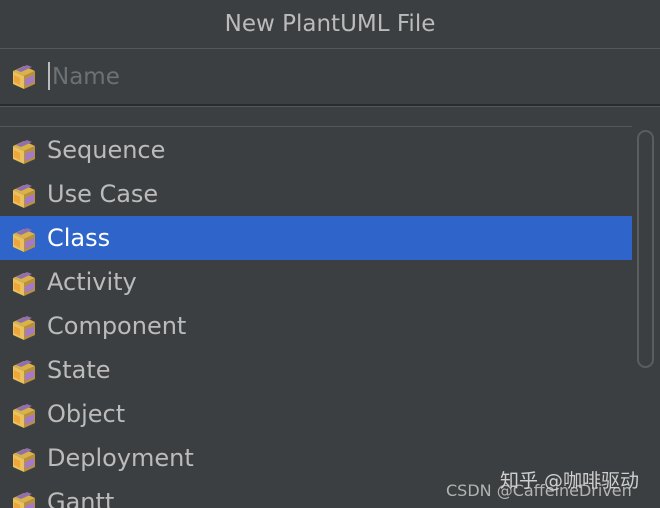 Image resolution: width=660 pixels, height=508 pixels. What do you see at coordinates (645, 249) in the screenshot?
I see `scrollbar-thumb` at bounding box center [645, 249].